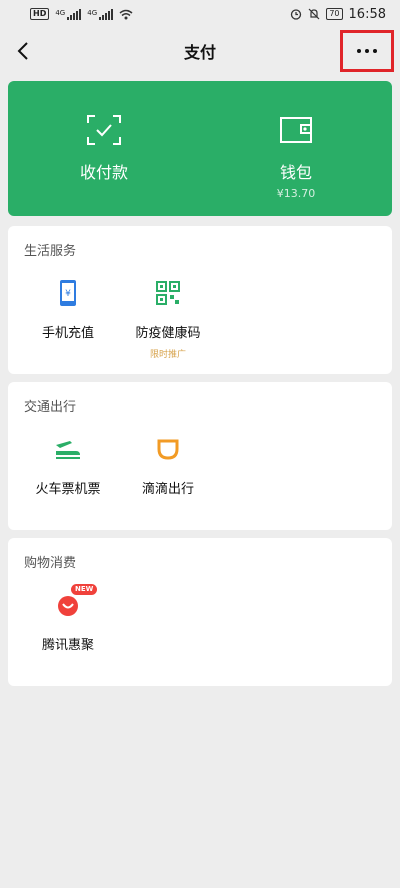  What do you see at coordinates (200, 14) in the screenshot?
I see `status-bar: HD 4G 4G 70 16:58` at bounding box center [200, 14].